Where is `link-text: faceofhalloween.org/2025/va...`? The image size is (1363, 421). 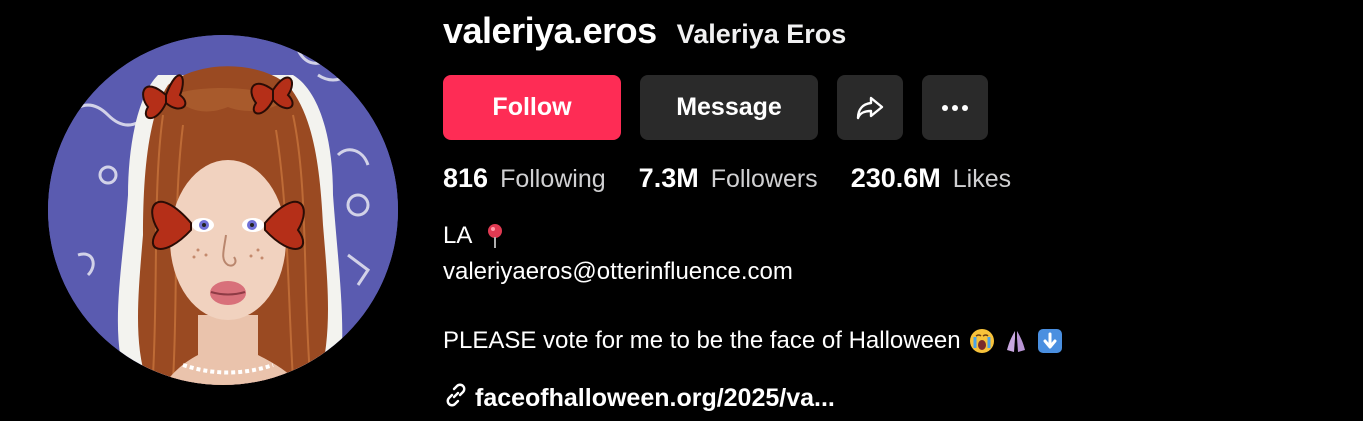
link-text: faceofhalloween.org/2025/va... is located at coordinates (655, 398).